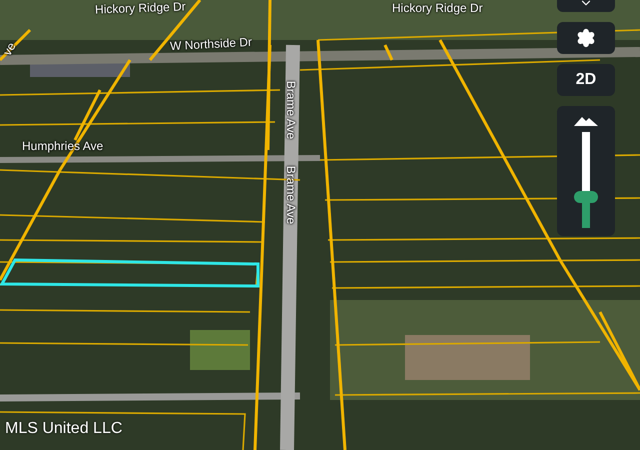  I want to click on settings-icon, so click(586, 38).